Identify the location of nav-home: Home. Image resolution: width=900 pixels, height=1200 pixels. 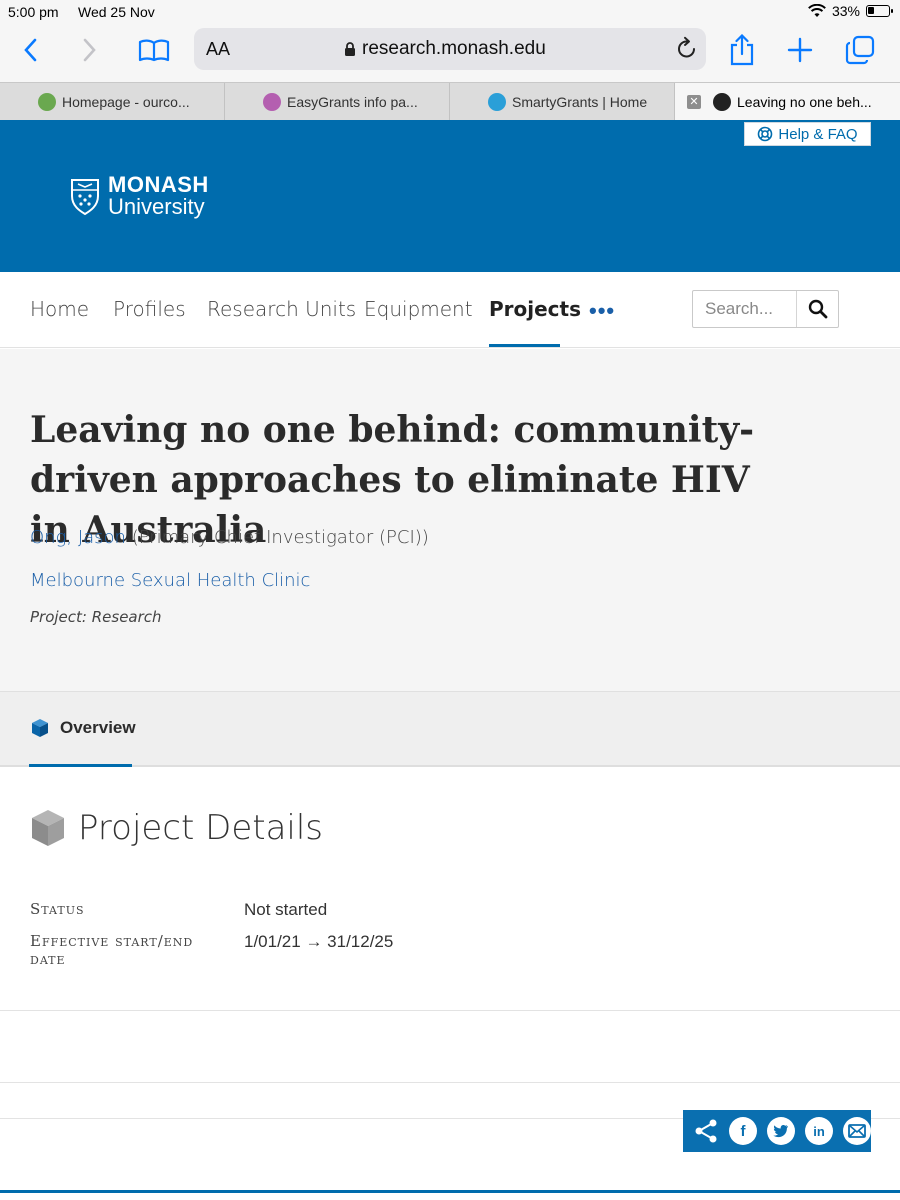
(59, 309).